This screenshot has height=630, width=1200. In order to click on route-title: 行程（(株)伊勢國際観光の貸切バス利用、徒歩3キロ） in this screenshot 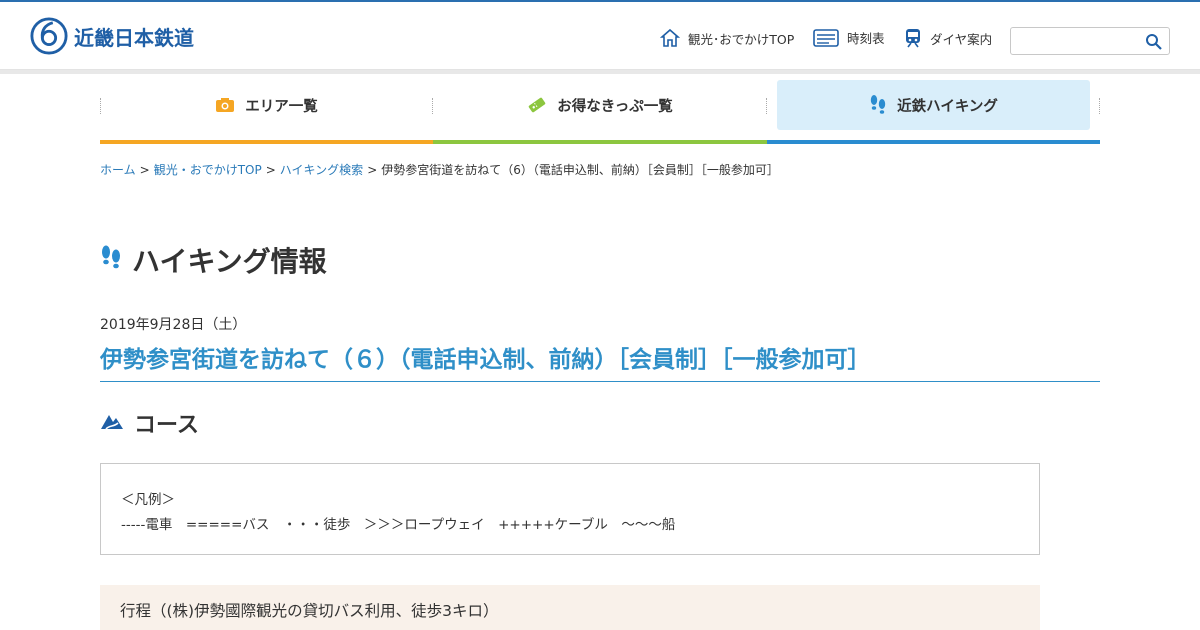, I will do `click(309, 611)`.